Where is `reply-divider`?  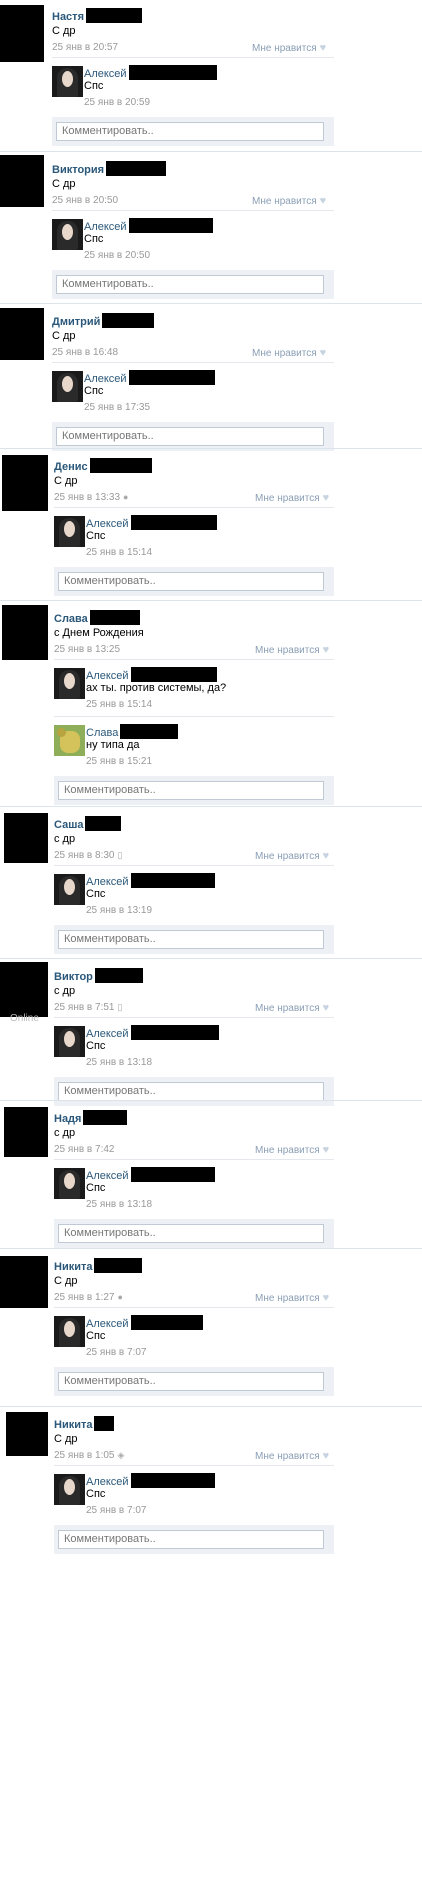
reply-divider is located at coordinates (194, 1159).